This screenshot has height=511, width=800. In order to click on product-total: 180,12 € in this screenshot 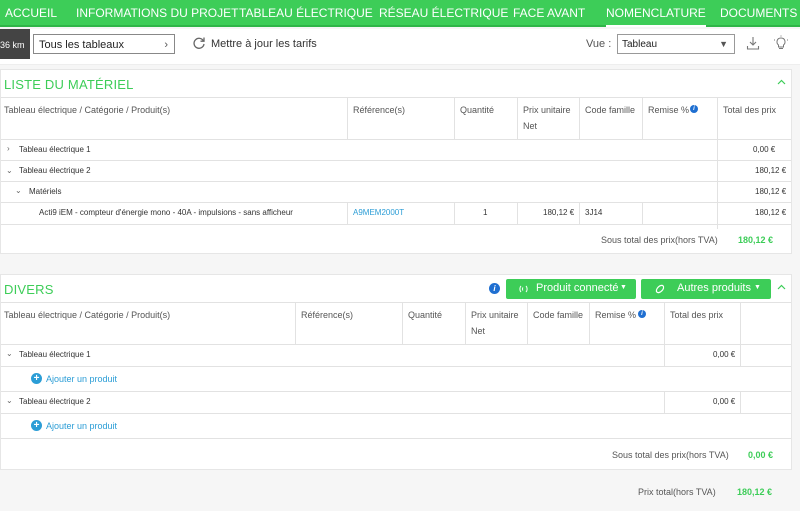, I will do `click(771, 212)`.